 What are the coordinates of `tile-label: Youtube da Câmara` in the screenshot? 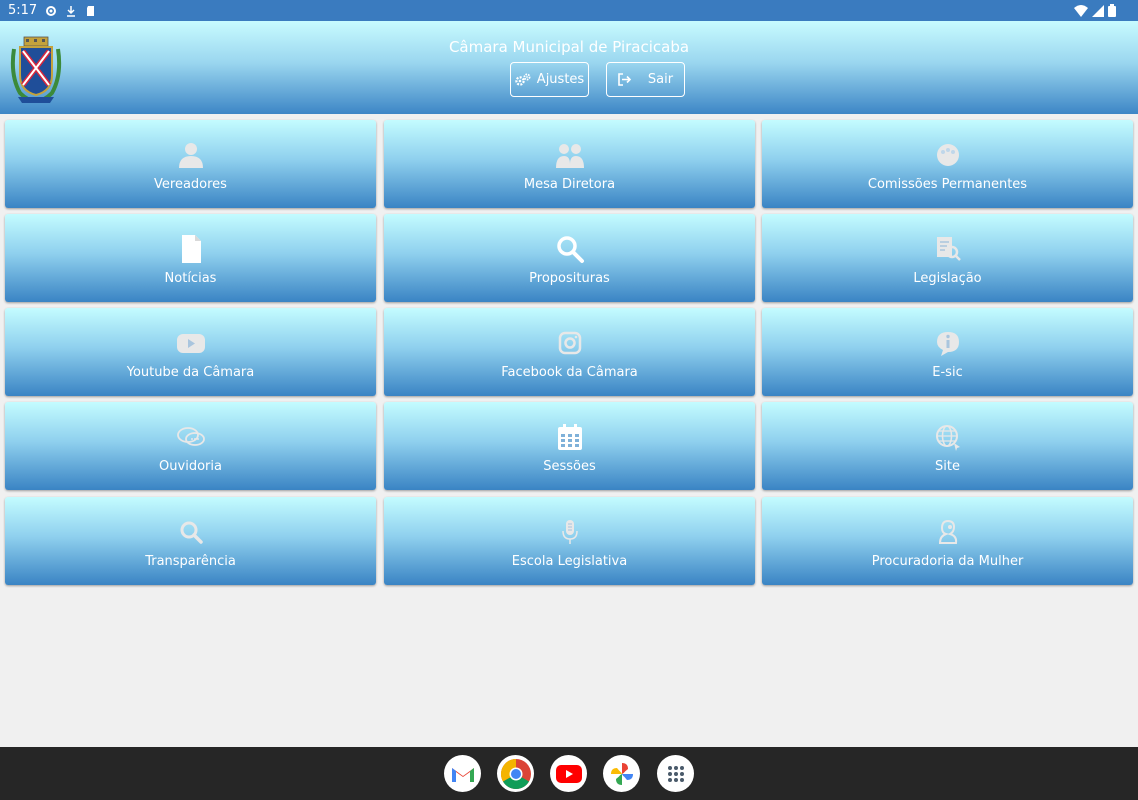 It's located at (190, 372).